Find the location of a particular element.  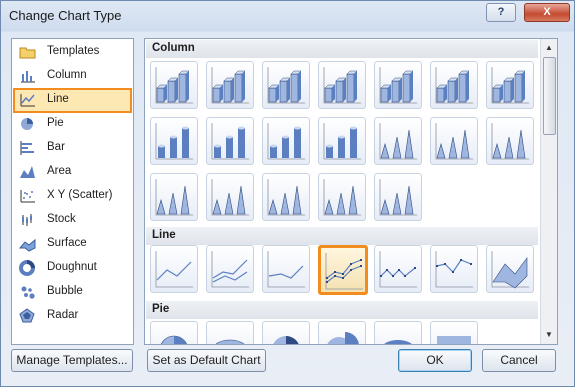

category-item-stock: Stock is located at coordinates (72, 220).